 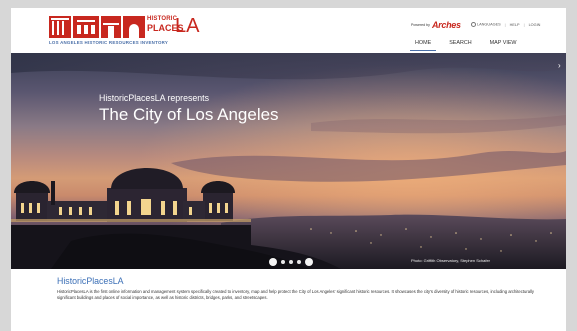 I want to click on login-link: LOGIN, so click(x=535, y=25).